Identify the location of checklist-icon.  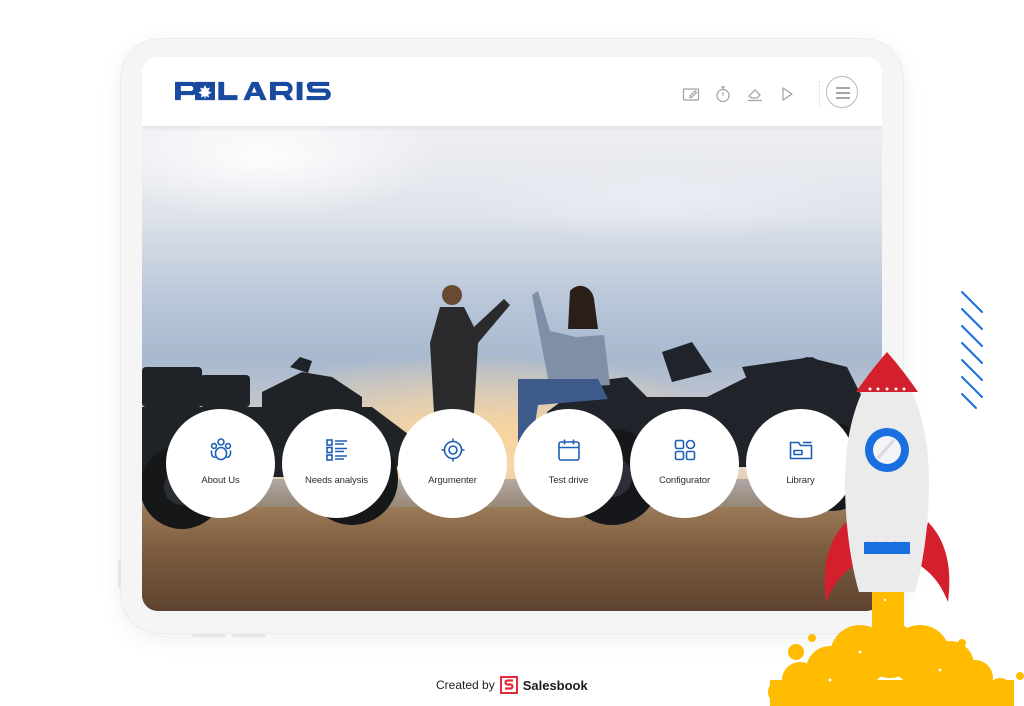
(336, 450).